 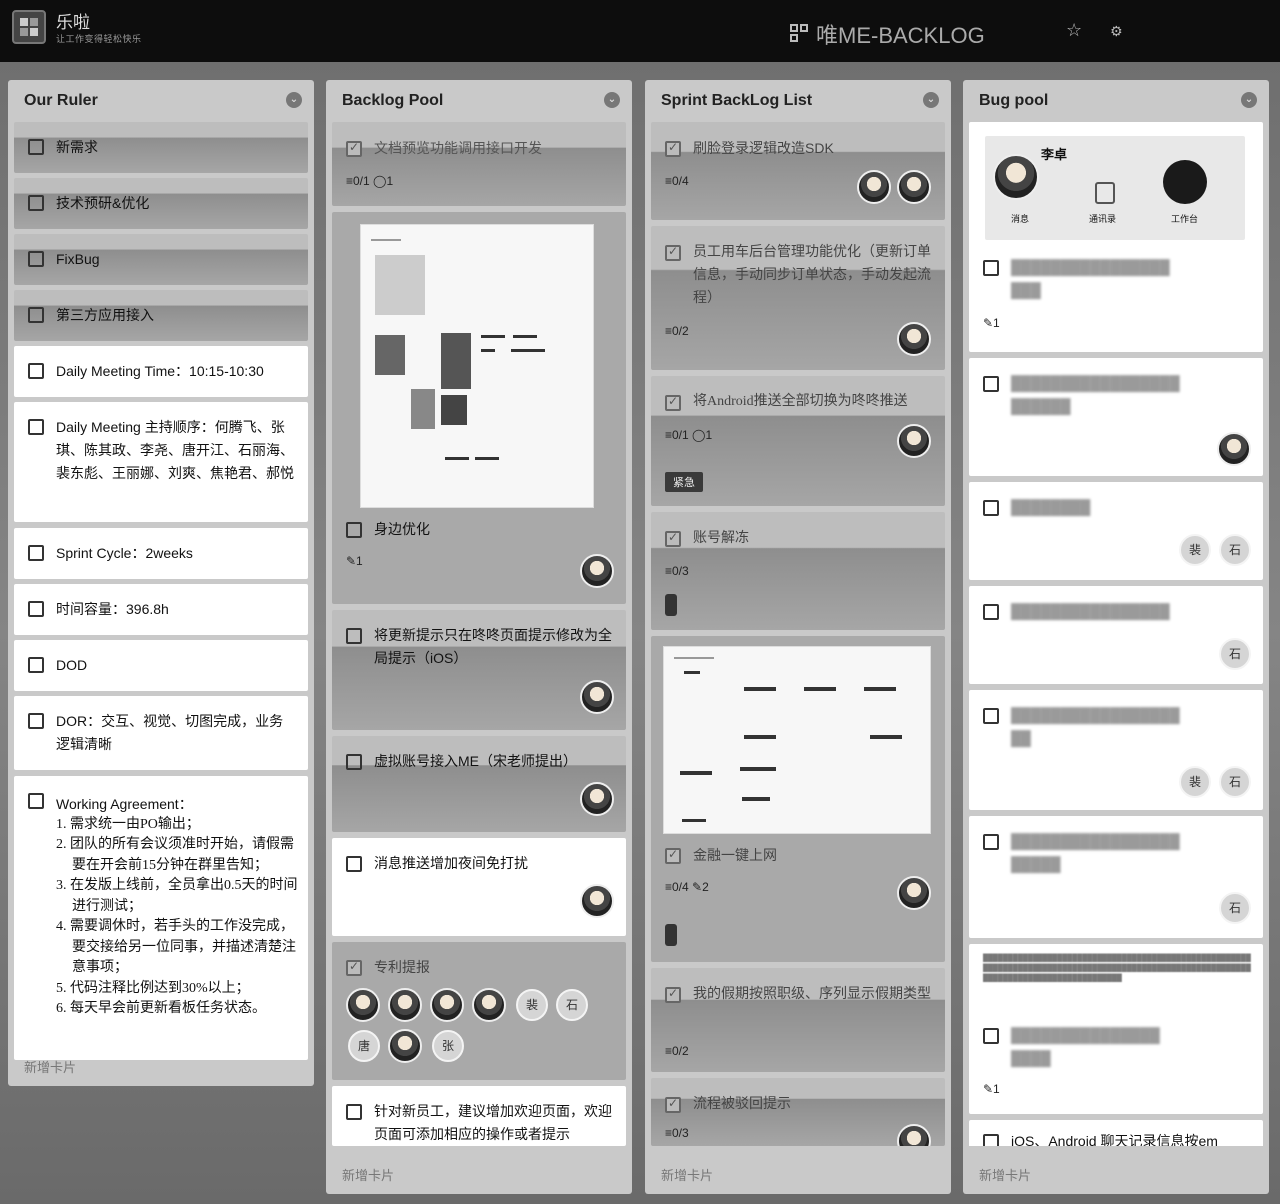 What do you see at coordinates (479, 164) in the screenshot?
I see `card: 文档预览功能调用接口开发 ≡0/1 ◯1` at bounding box center [479, 164].